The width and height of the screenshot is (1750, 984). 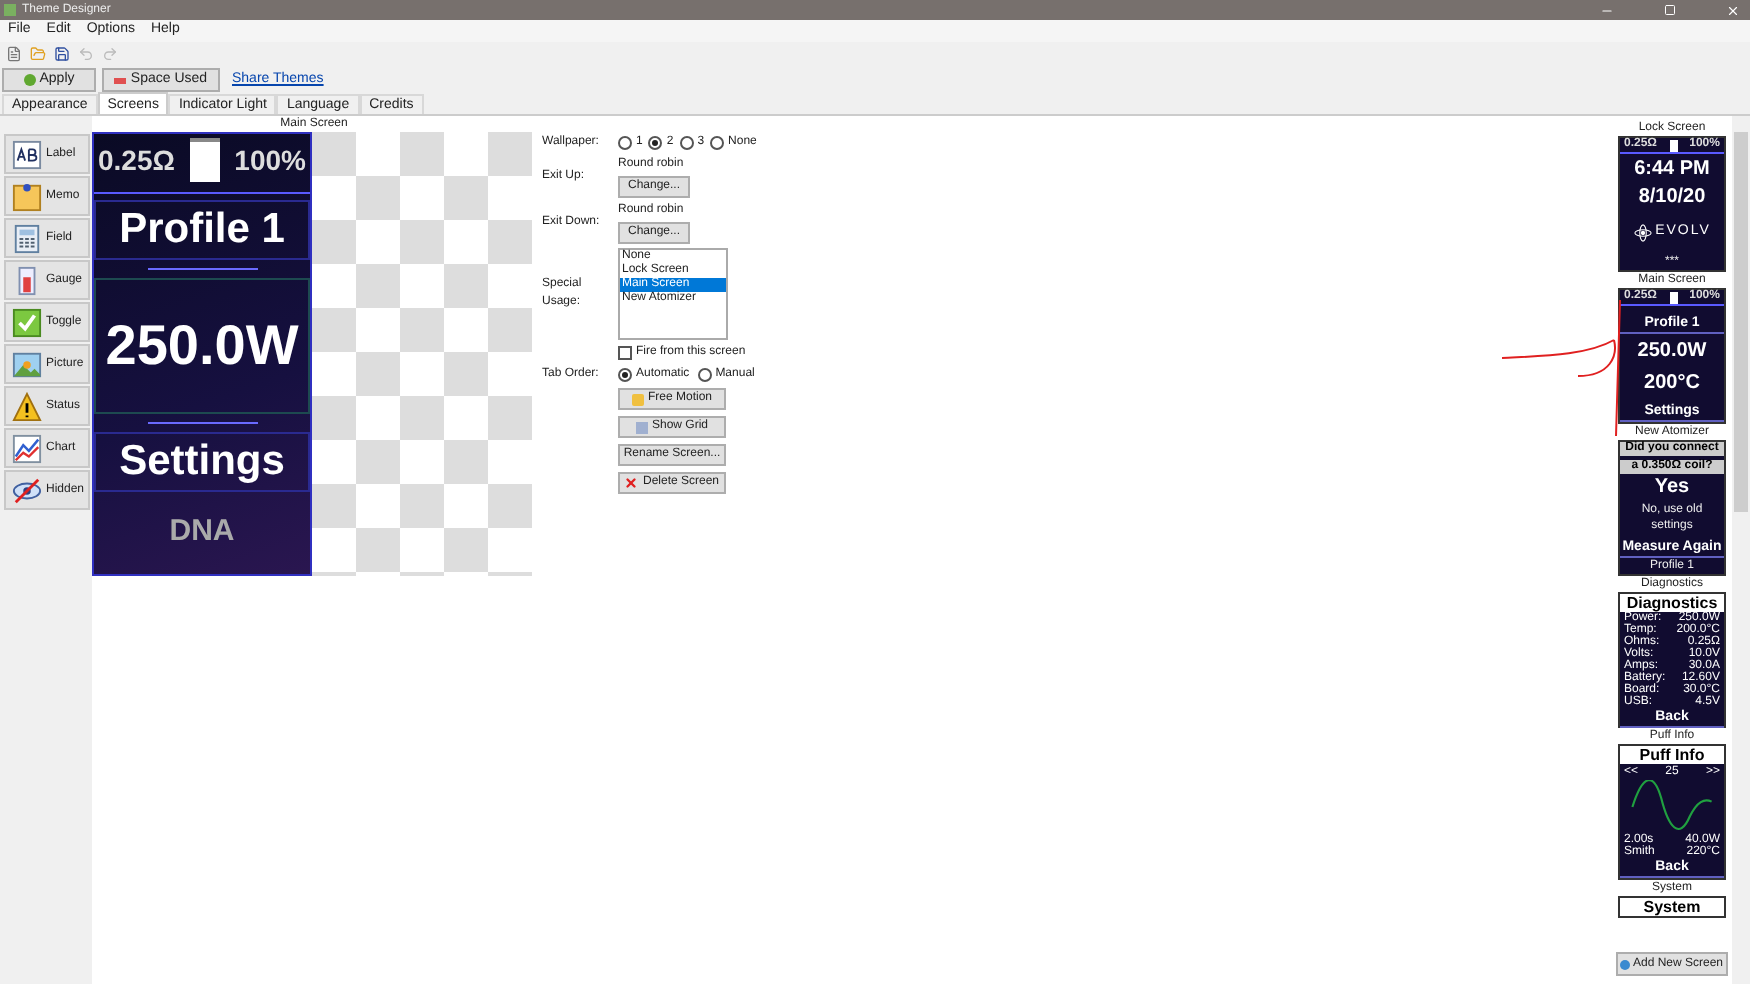 What do you see at coordinates (1672, 383) in the screenshot?
I see `screen-text: 200°C` at bounding box center [1672, 383].